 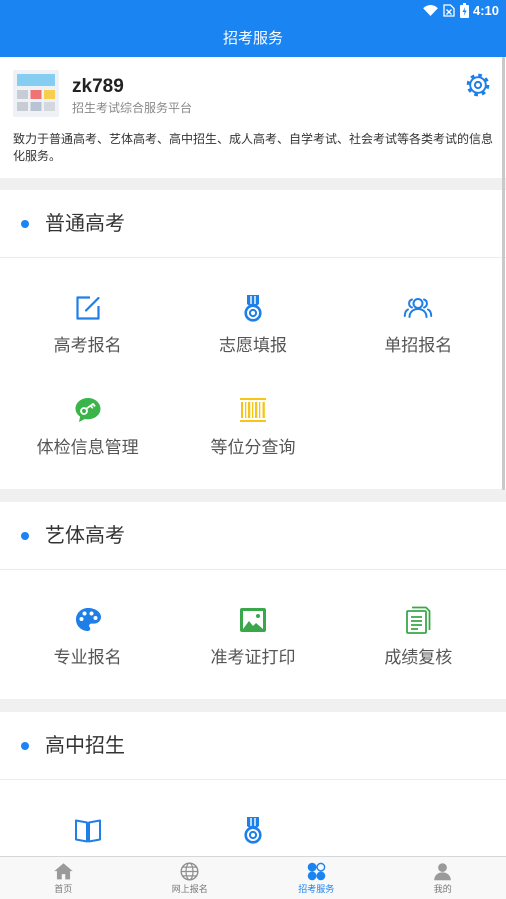 What do you see at coordinates (316, 871) in the screenshot?
I see `services-icon` at bounding box center [316, 871].